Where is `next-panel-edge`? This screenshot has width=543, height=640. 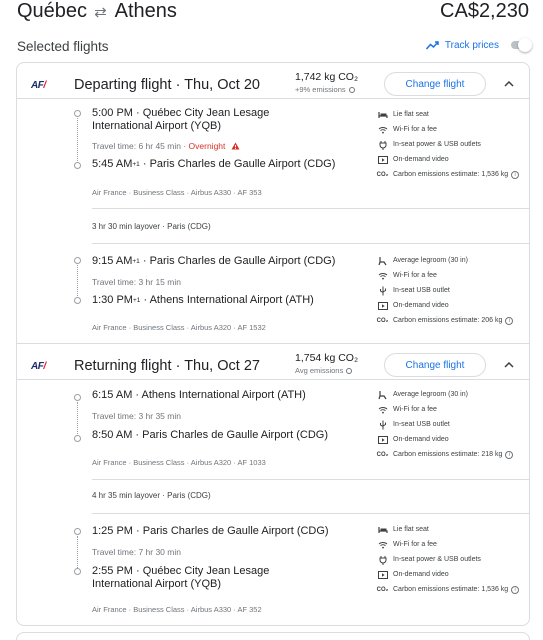
next-panel-edge is located at coordinates (273, 636).